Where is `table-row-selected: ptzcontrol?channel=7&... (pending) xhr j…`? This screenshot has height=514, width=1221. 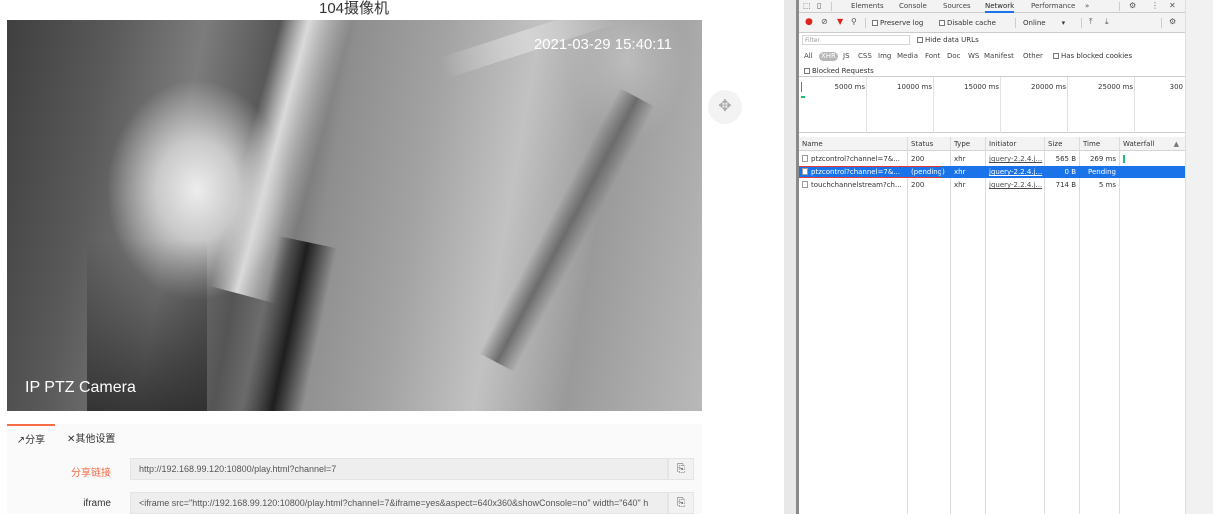
table-row-selected: ptzcontrol?channel=7&... (pending) xhr j… is located at coordinates (992, 172).